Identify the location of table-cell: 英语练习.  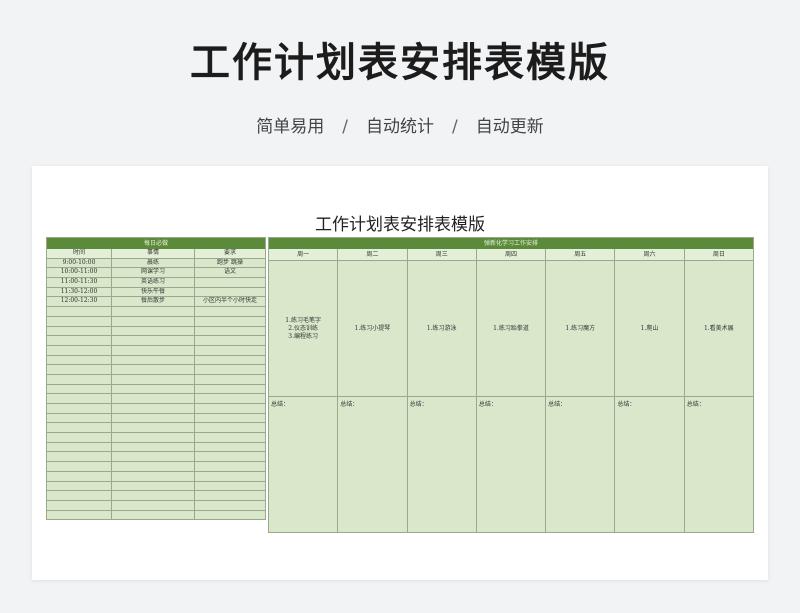
(153, 282).